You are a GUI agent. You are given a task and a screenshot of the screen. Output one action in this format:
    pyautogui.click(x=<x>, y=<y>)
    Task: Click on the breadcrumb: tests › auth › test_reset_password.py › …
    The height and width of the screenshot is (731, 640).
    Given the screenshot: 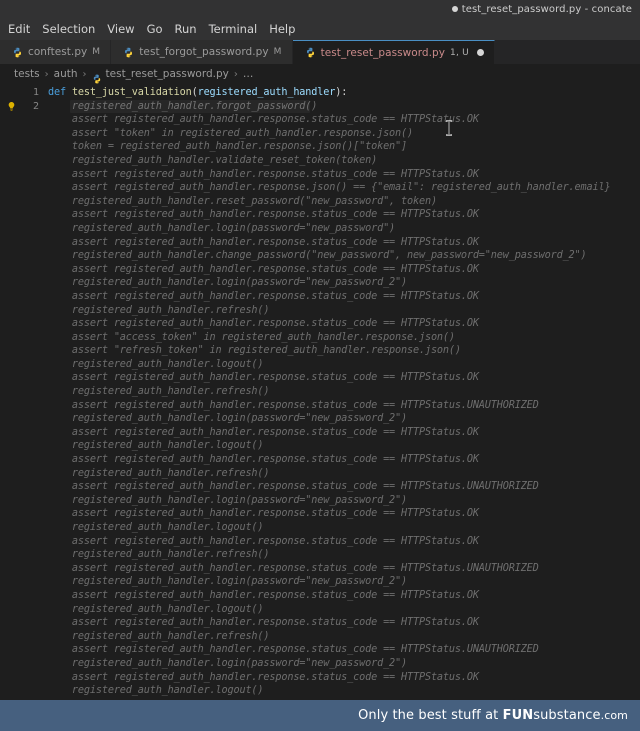 What is the action you would take?
    pyautogui.click(x=320, y=74)
    